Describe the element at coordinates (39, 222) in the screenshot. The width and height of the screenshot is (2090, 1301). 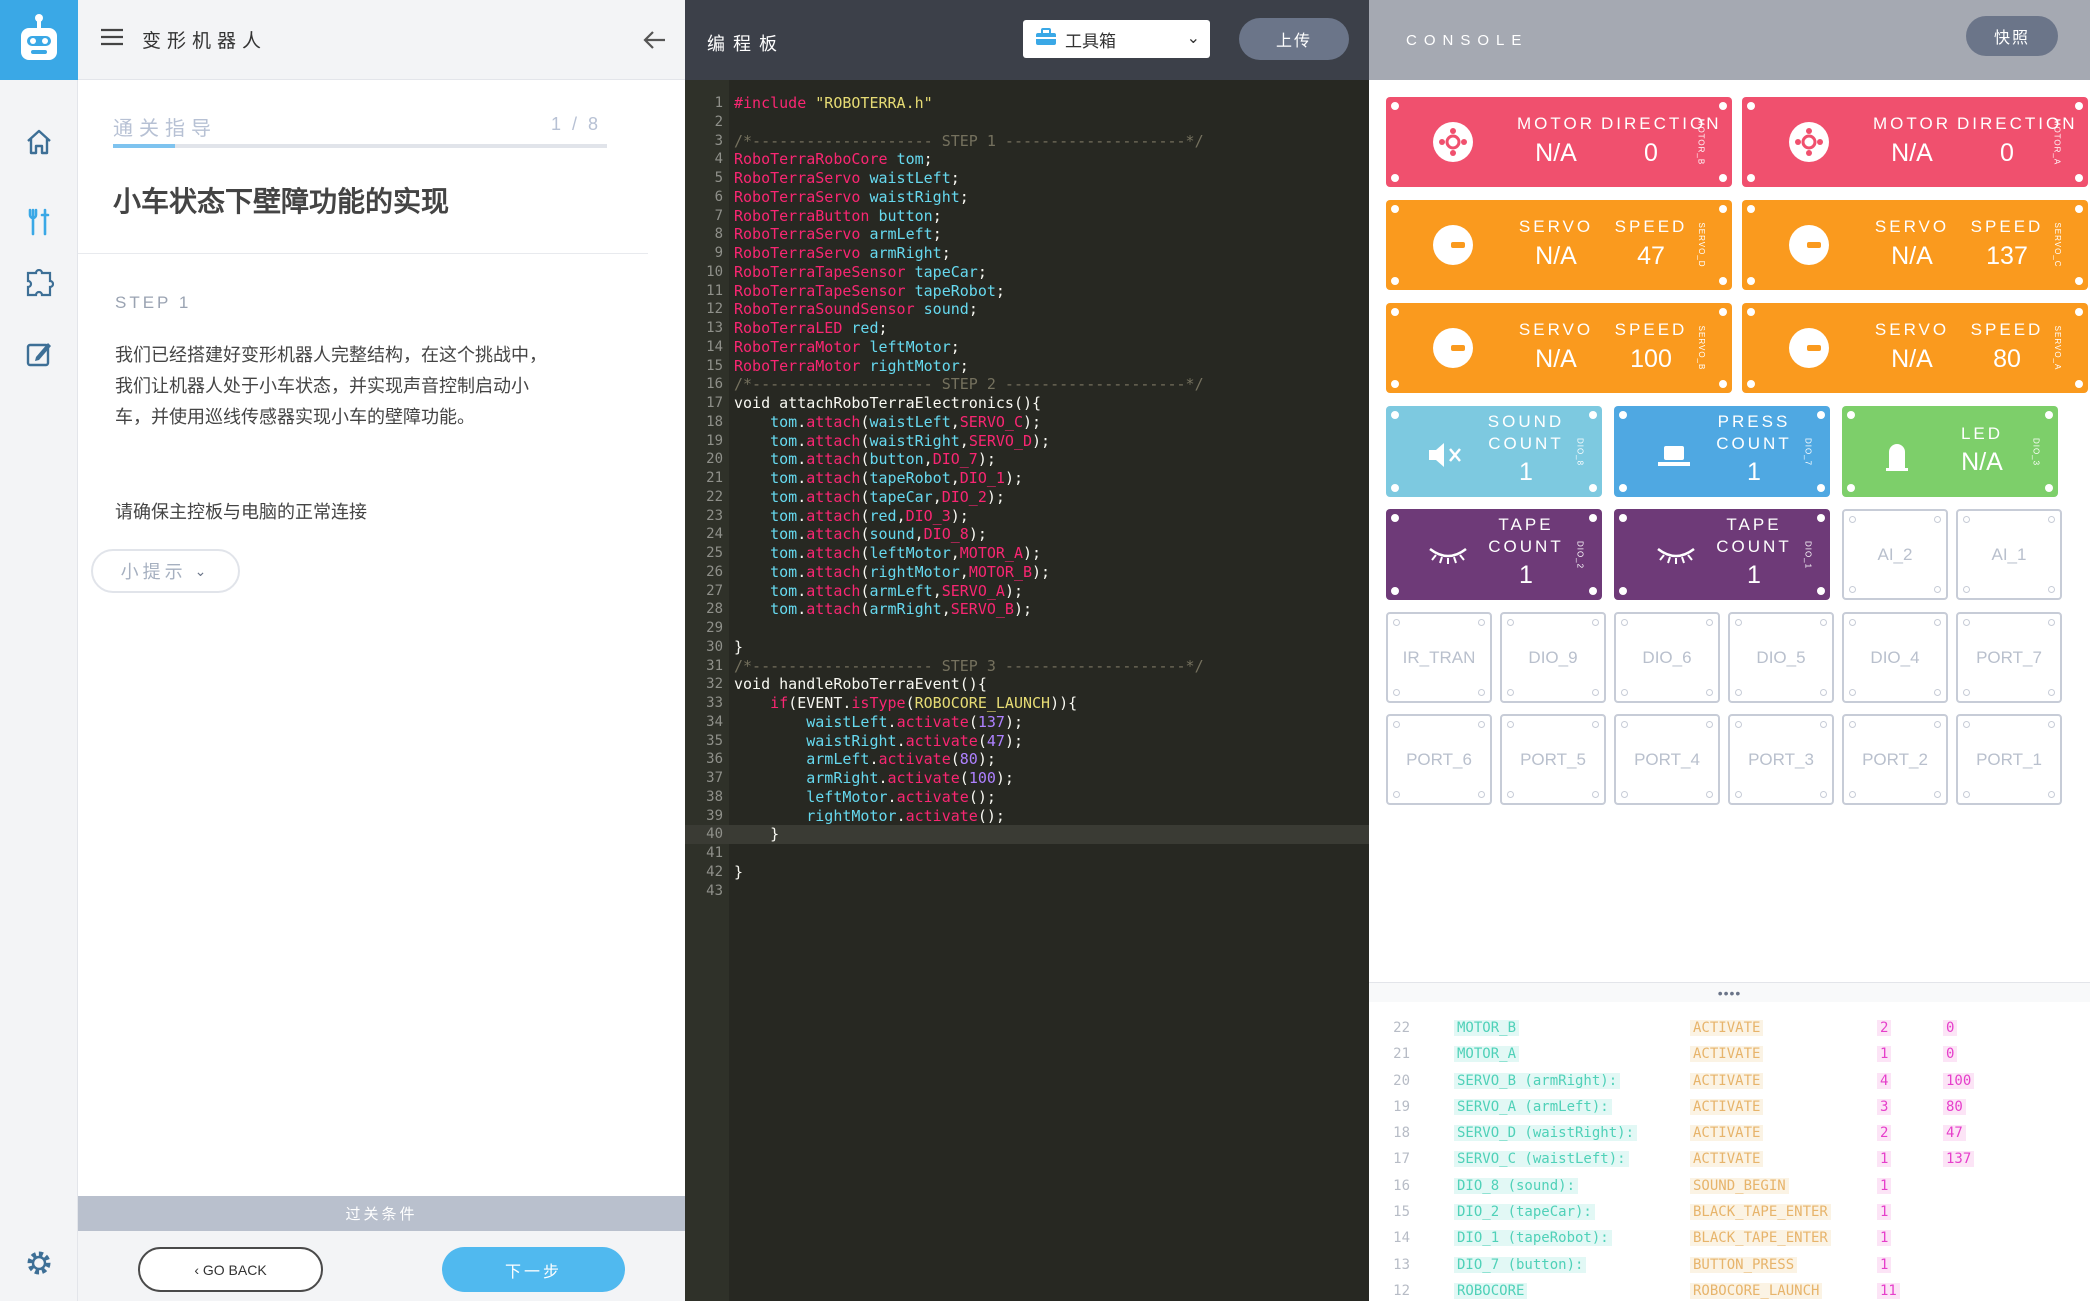
I see `tools-icon` at that location.